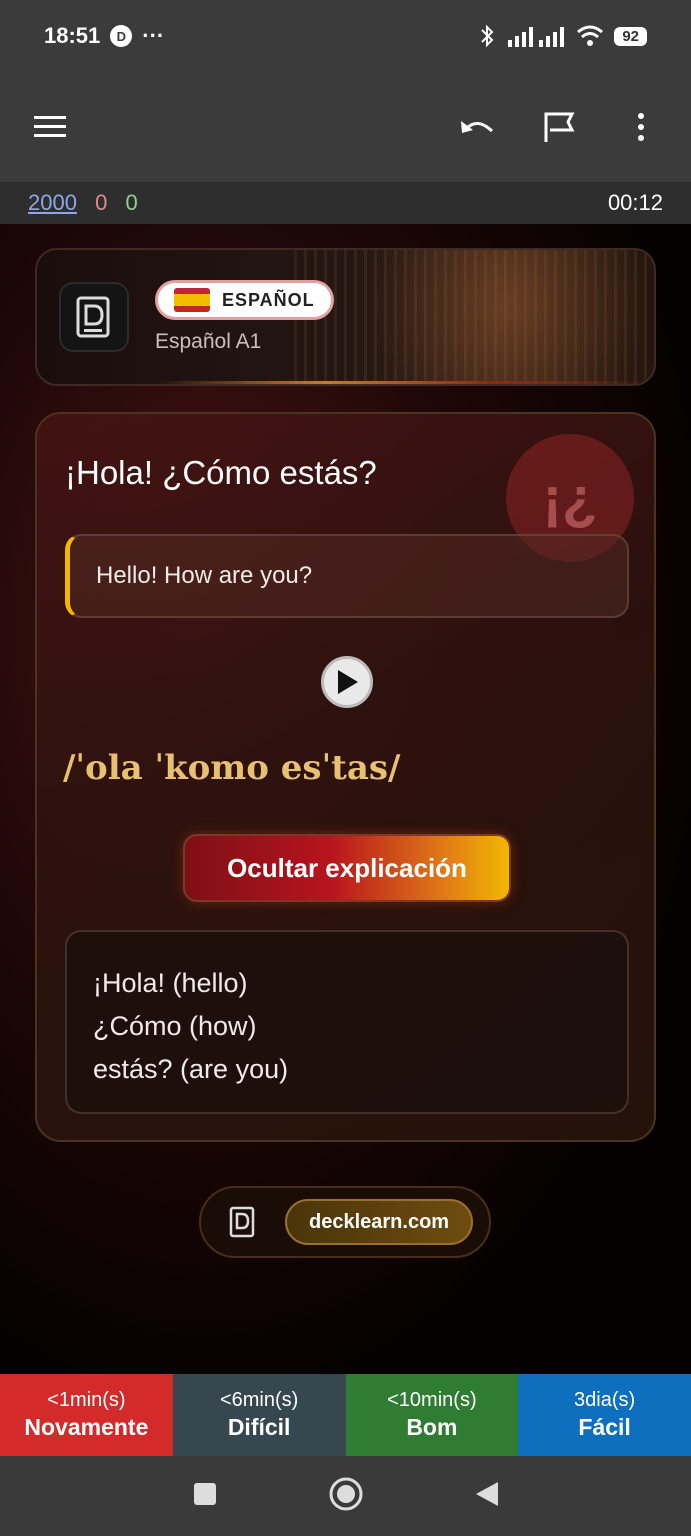 Image resolution: width=691 pixels, height=1536 pixels. Describe the element at coordinates (94, 317) in the screenshot. I see `deck-logo-icon` at that location.